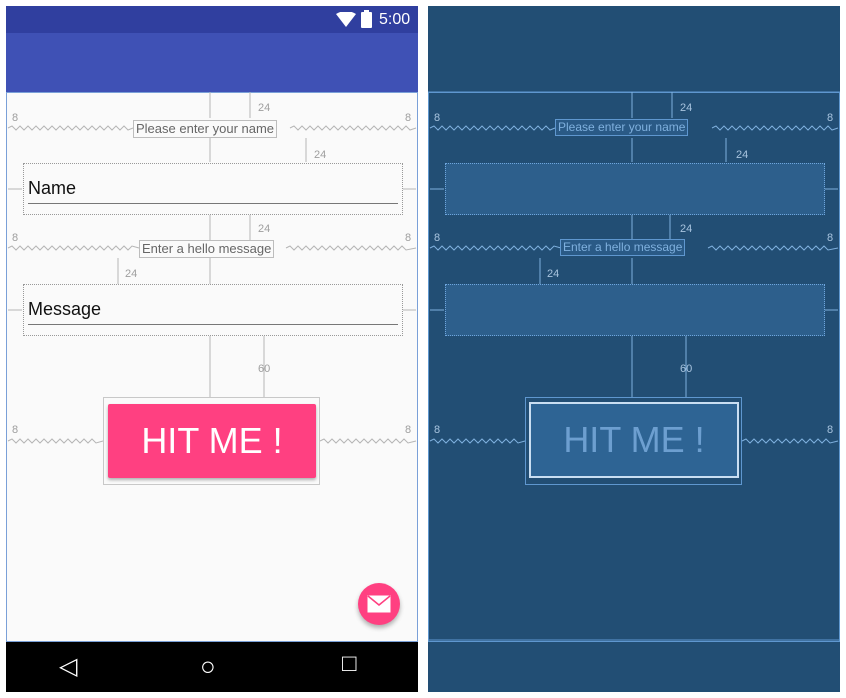  What do you see at coordinates (366, 19) in the screenshot?
I see `battery-icon` at bounding box center [366, 19].